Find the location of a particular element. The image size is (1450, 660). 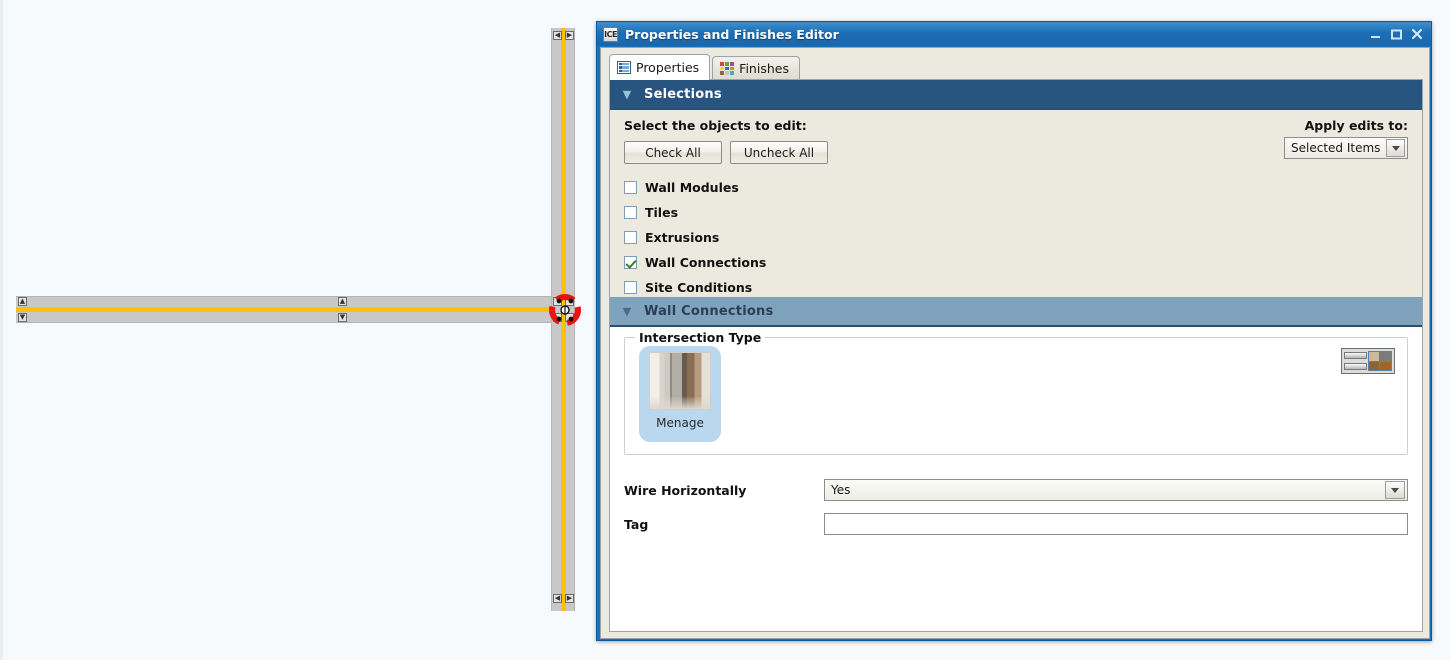

intersection-type-fieldset: Intersection Type Menage is located at coordinates (1016, 392).